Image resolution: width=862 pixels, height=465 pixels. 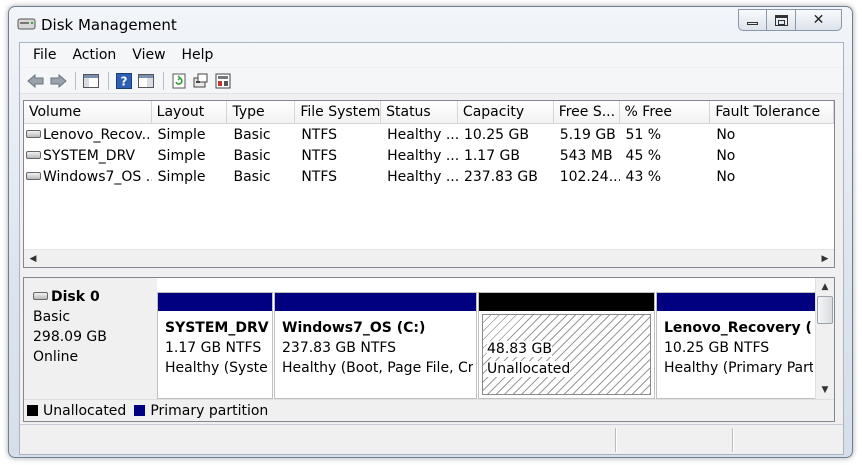 What do you see at coordinates (94, 55) in the screenshot?
I see `menu-action: Action` at bounding box center [94, 55].